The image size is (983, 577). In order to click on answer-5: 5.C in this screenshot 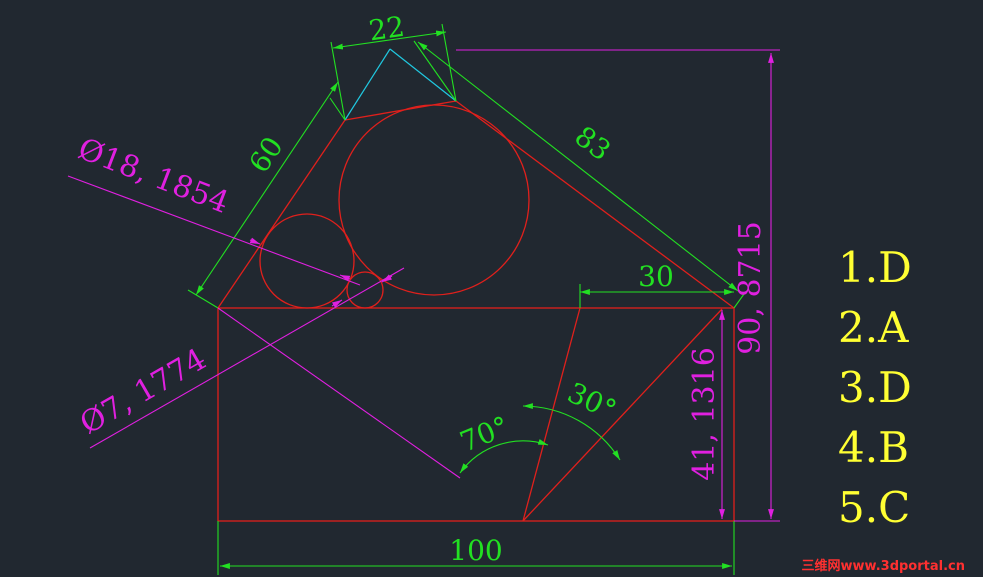, I will do `click(874, 507)`.